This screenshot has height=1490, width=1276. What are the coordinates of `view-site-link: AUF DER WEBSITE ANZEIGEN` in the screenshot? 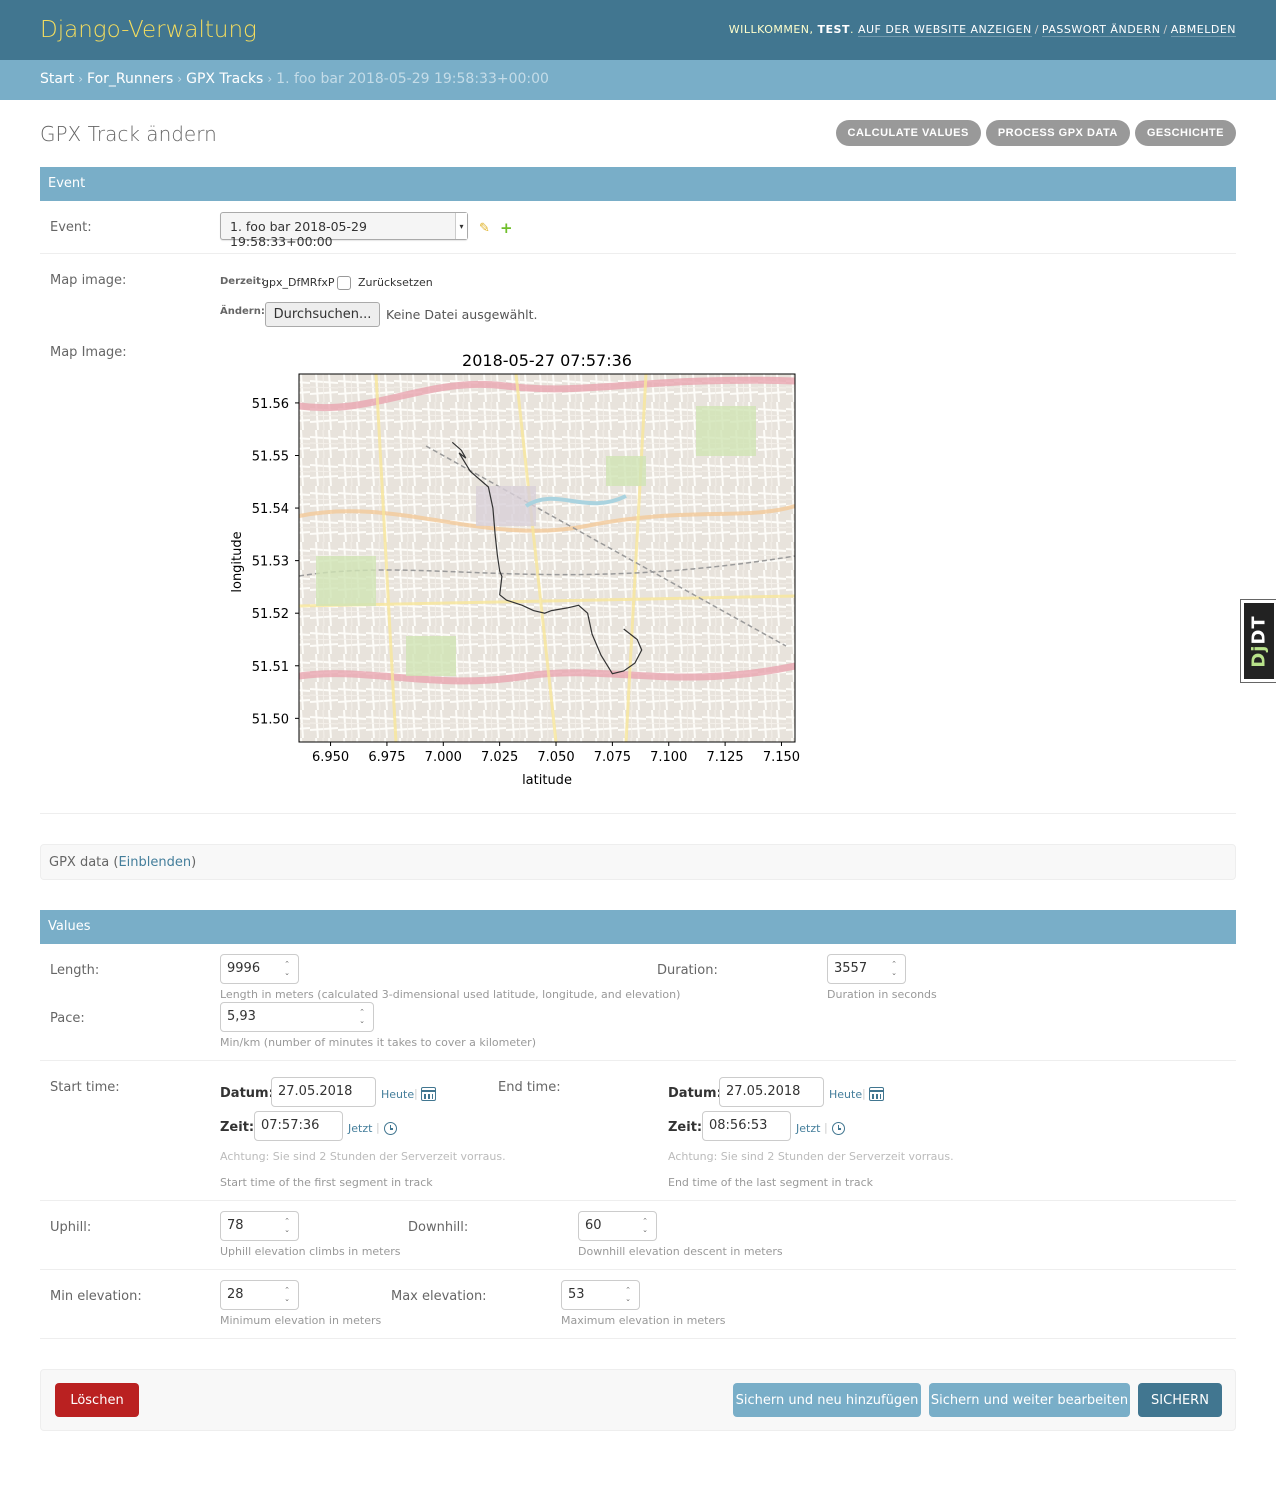 It's located at (944, 30).